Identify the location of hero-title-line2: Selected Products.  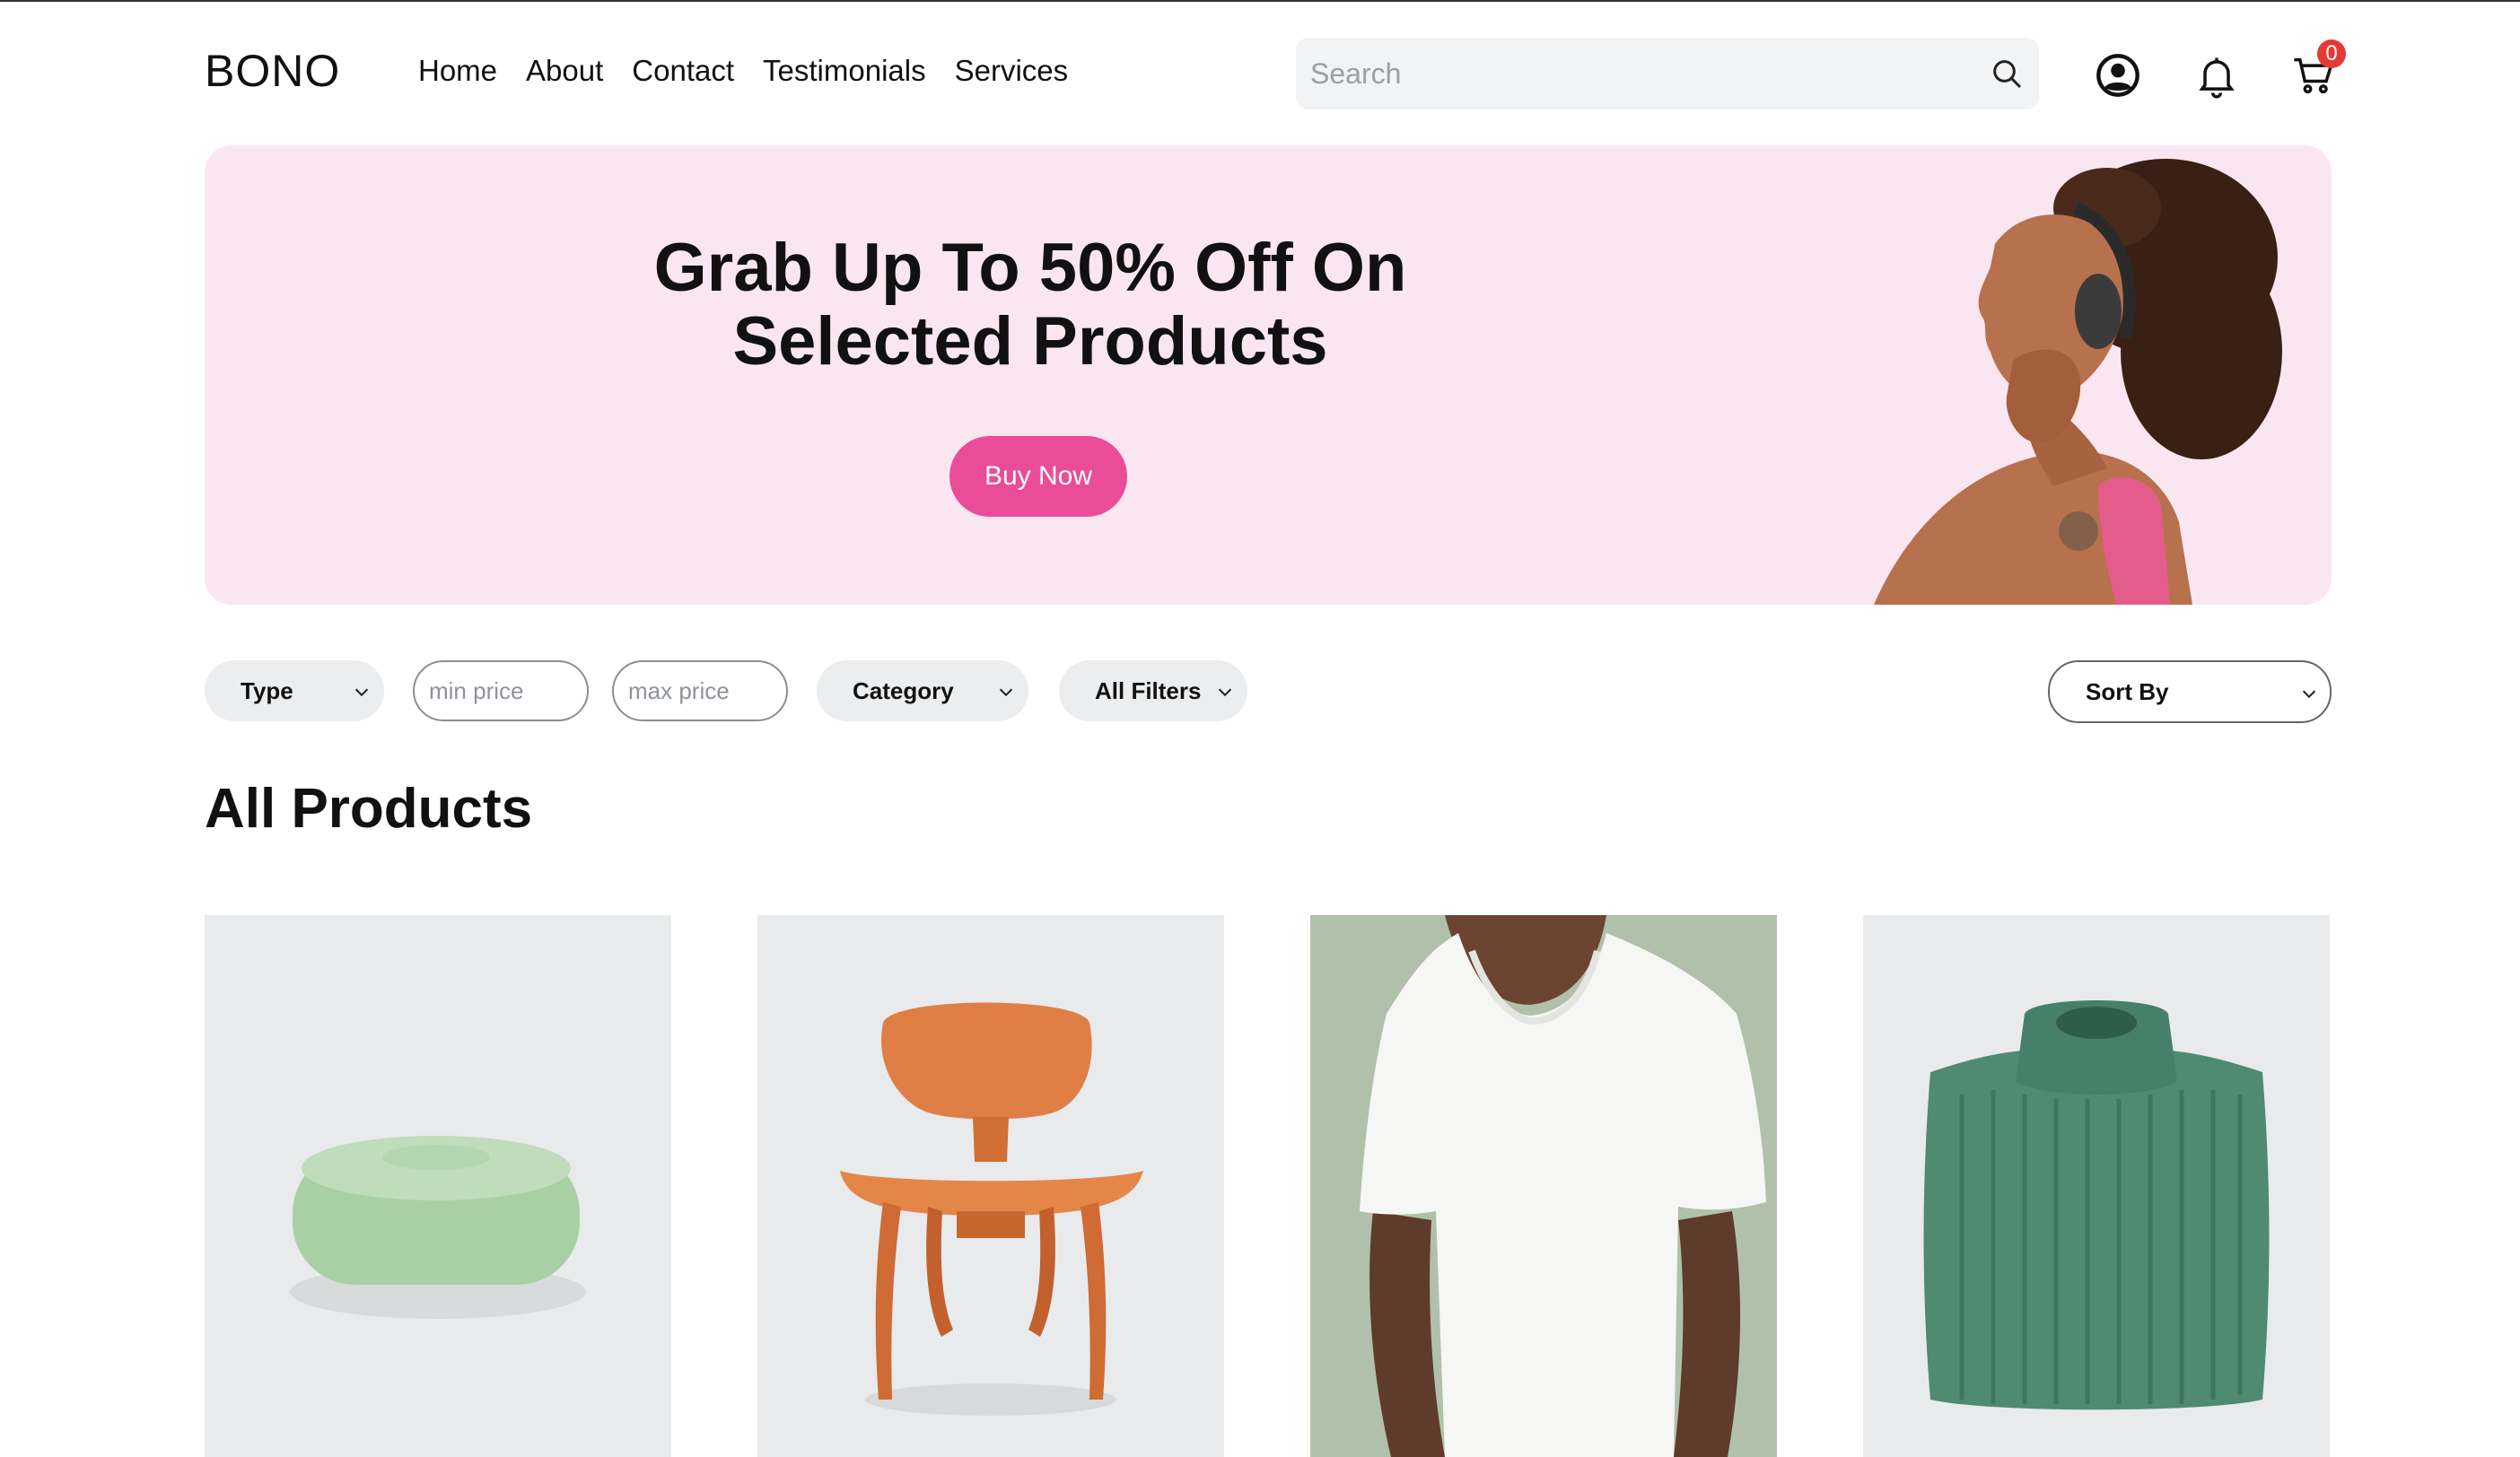
(1030, 341).